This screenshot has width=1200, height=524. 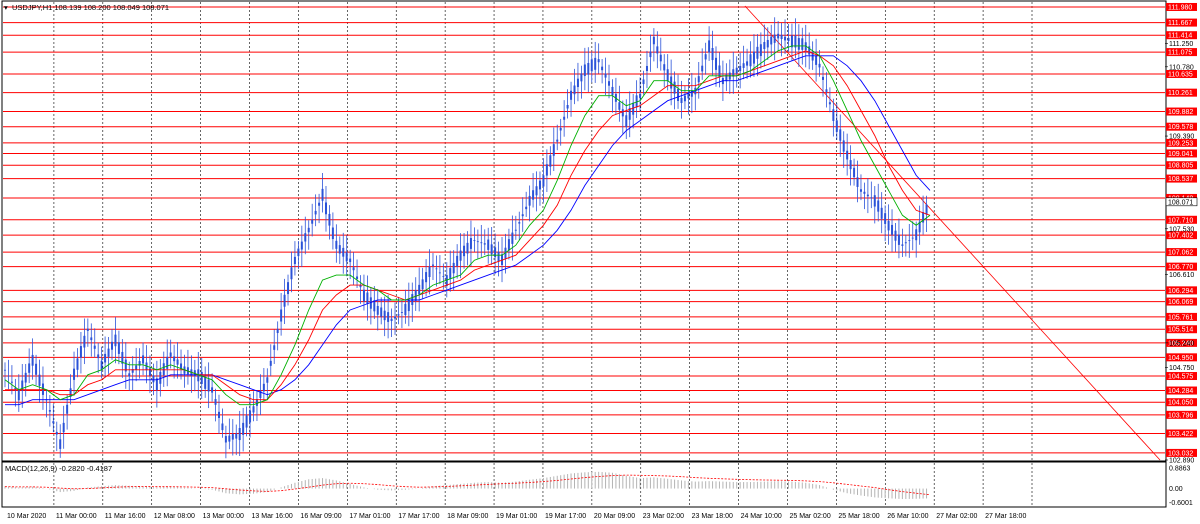 What do you see at coordinates (614, 516) in the screenshot?
I see `time-tick-label: 20 Mar 09:00` at bounding box center [614, 516].